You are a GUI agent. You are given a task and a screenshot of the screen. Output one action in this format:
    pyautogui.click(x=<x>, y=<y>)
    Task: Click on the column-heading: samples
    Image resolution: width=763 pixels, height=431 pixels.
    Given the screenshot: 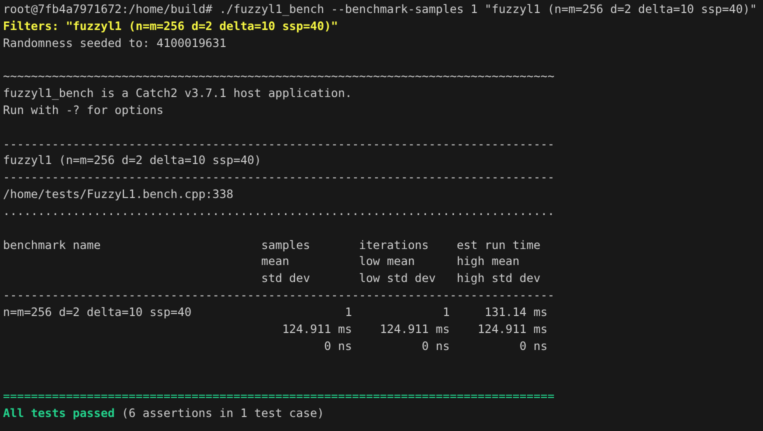 What is the action you would take?
    pyautogui.click(x=285, y=245)
    